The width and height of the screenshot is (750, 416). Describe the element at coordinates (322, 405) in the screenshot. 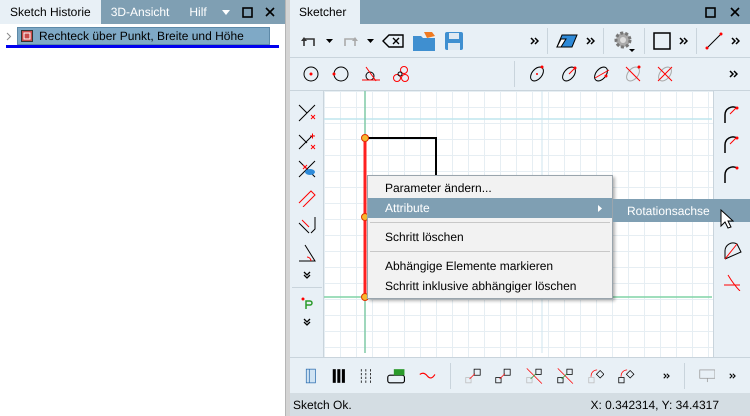

I see `status-message: Sketch Ok.` at that location.